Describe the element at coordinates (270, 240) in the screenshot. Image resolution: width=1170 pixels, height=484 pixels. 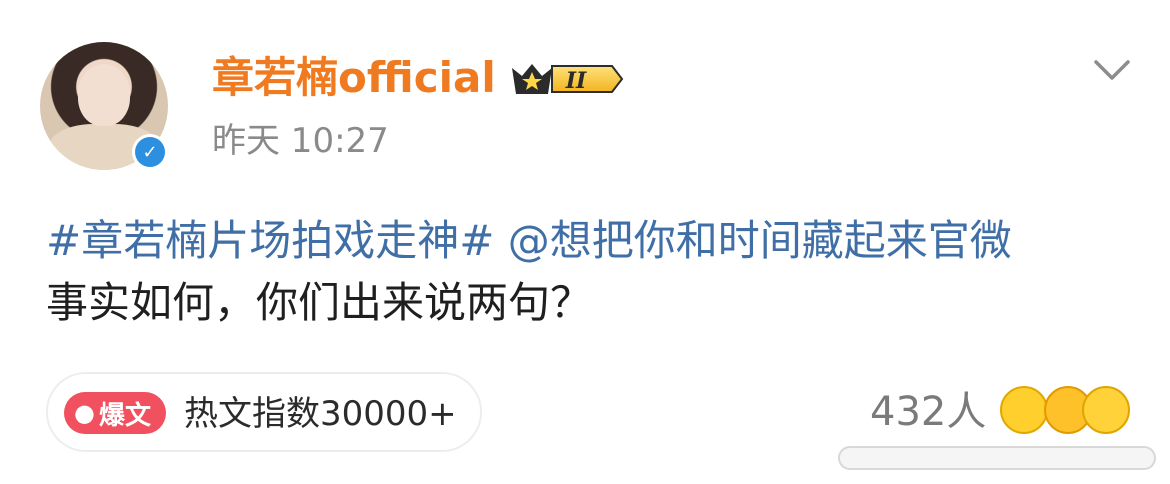
I see `hashtag-link: #章若楠片场拍戏走神#` at that location.